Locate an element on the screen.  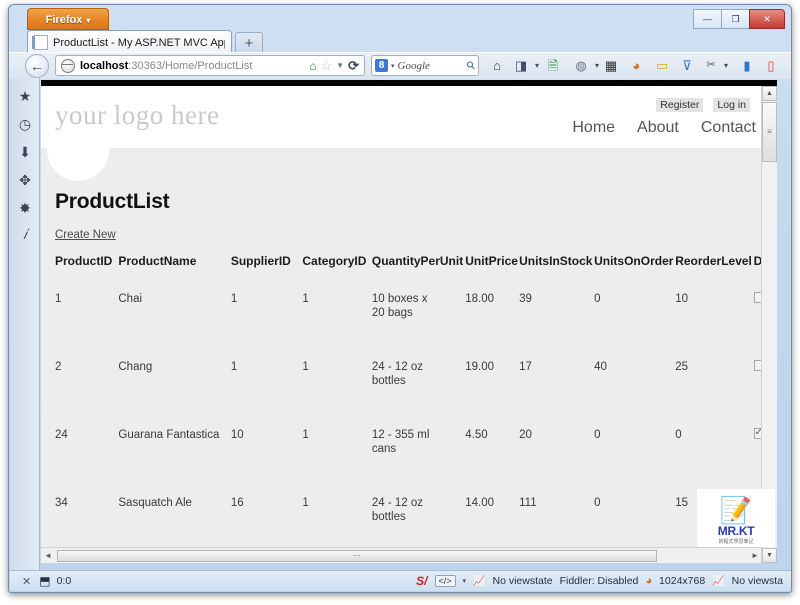
nav-about: About is located at coordinates (658, 128).